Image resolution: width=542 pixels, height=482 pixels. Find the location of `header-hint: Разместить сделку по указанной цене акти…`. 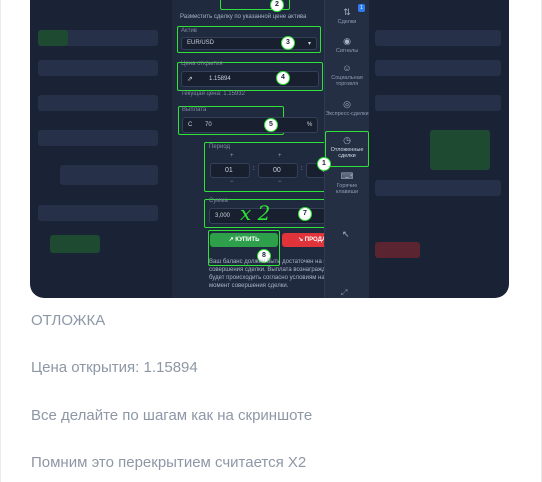

header-hint: Разместить сделку по указанной цене акти… is located at coordinates (243, 17).